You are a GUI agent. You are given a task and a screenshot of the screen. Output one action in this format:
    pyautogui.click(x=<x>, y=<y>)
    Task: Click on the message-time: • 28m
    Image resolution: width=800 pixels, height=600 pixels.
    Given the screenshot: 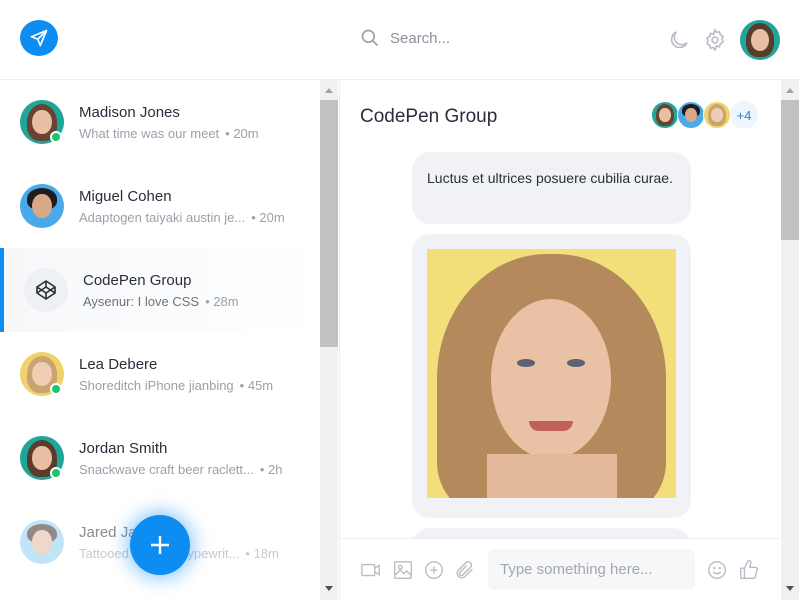 What is the action you would take?
    pyautogui.click(x=222, y=301)
    